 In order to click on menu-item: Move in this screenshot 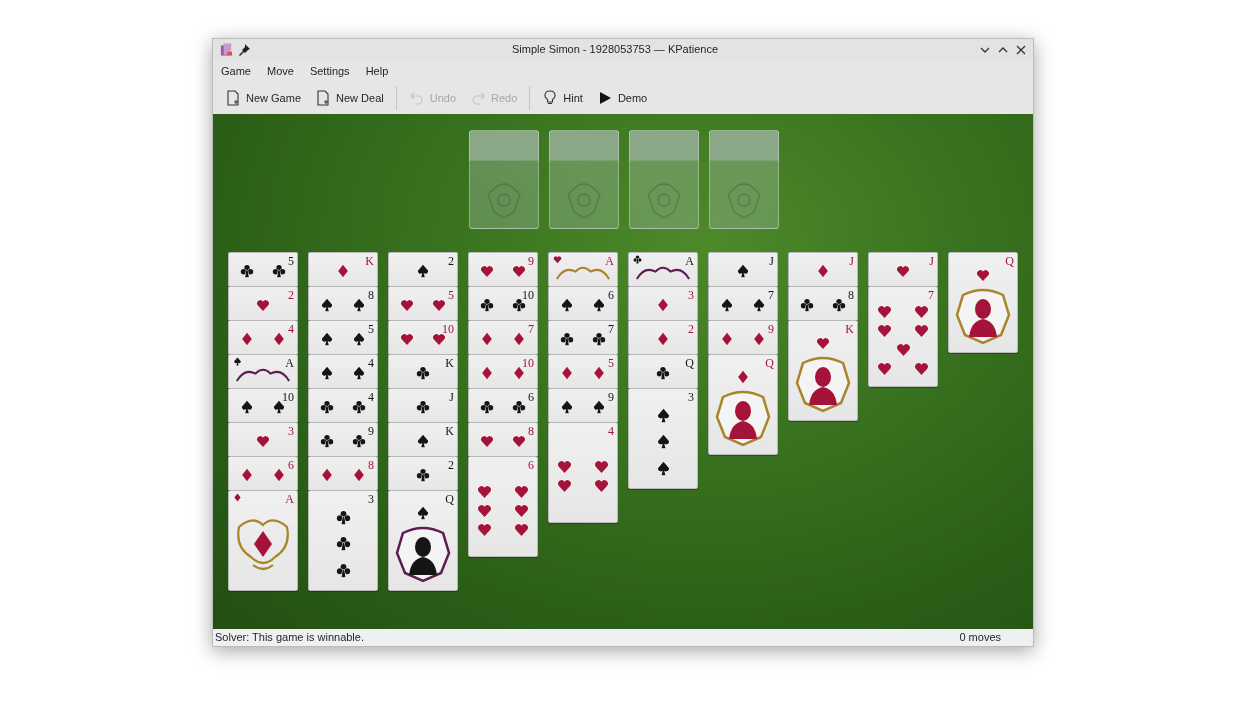, I will do `click(280, 71)`.